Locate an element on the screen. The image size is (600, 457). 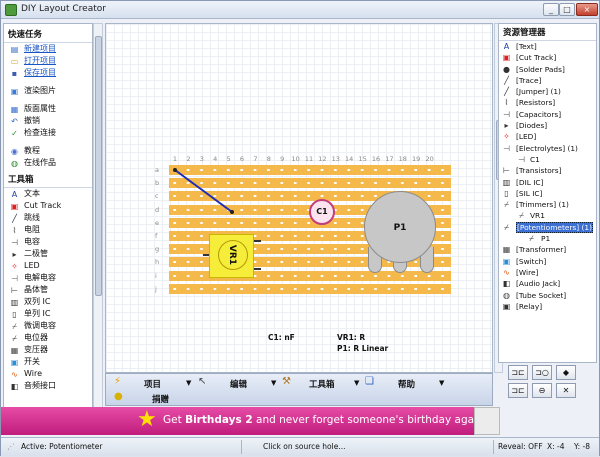
quick-tasks-header: 快速任务 is located at coordinates (48, 34).